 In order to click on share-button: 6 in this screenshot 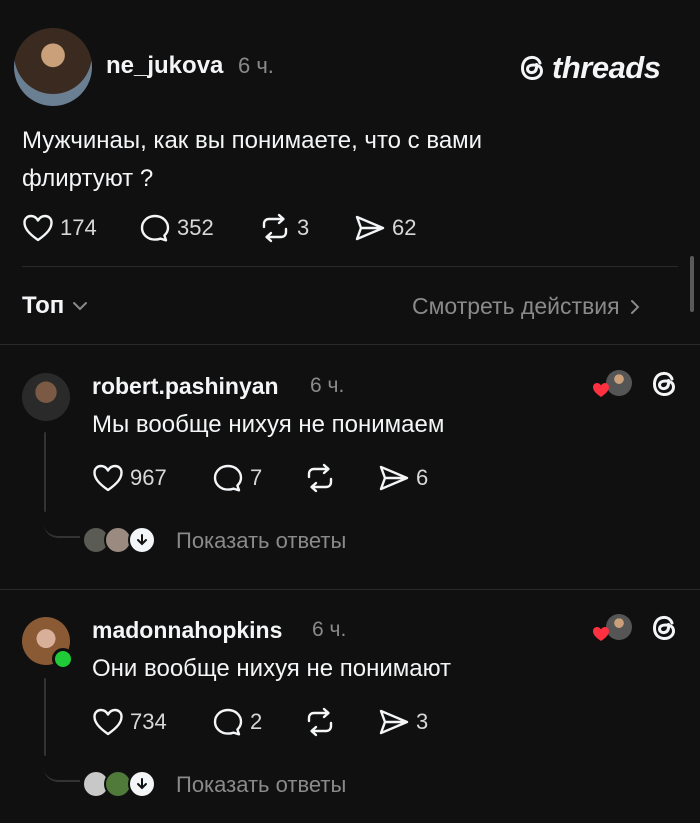, I will do `click(403, 478)`.